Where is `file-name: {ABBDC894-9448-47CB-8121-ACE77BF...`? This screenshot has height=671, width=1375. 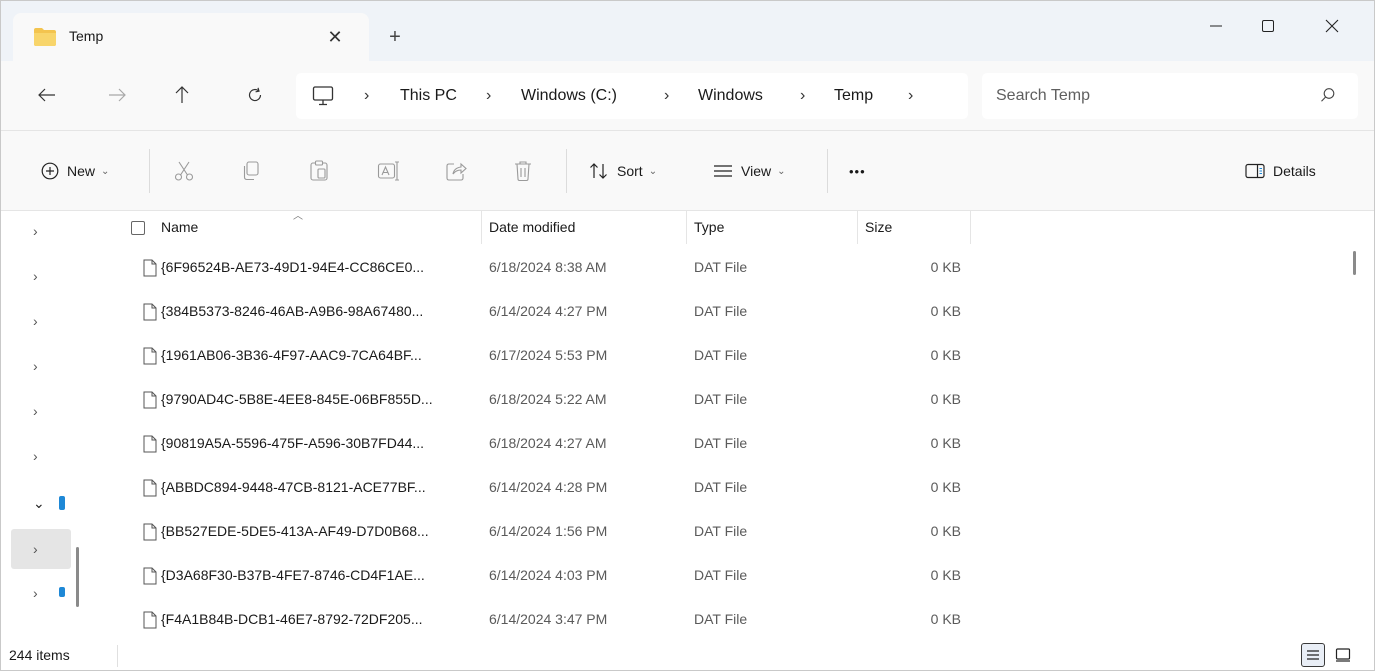 file-name: {ABBDC894-9448-47CB-8121-ACE77BF... is located at coordinates (293, 487).